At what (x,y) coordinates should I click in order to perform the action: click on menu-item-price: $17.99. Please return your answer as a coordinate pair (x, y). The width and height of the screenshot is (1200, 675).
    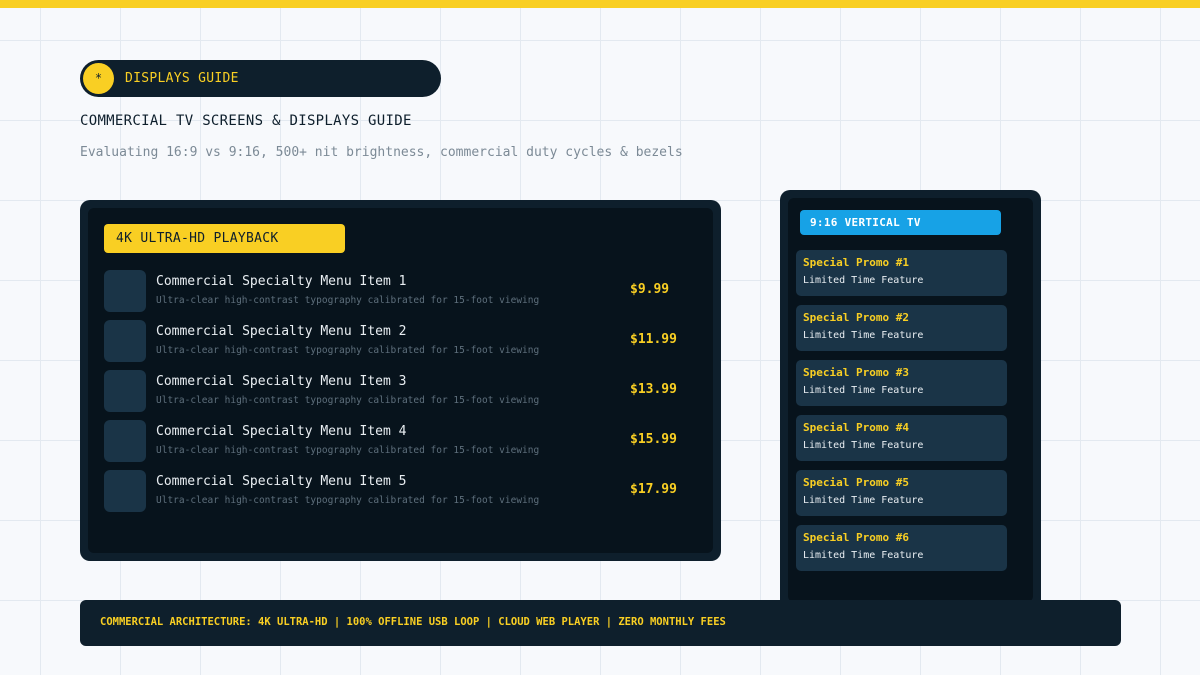
    Looking at the image, I should click on (653, 489).